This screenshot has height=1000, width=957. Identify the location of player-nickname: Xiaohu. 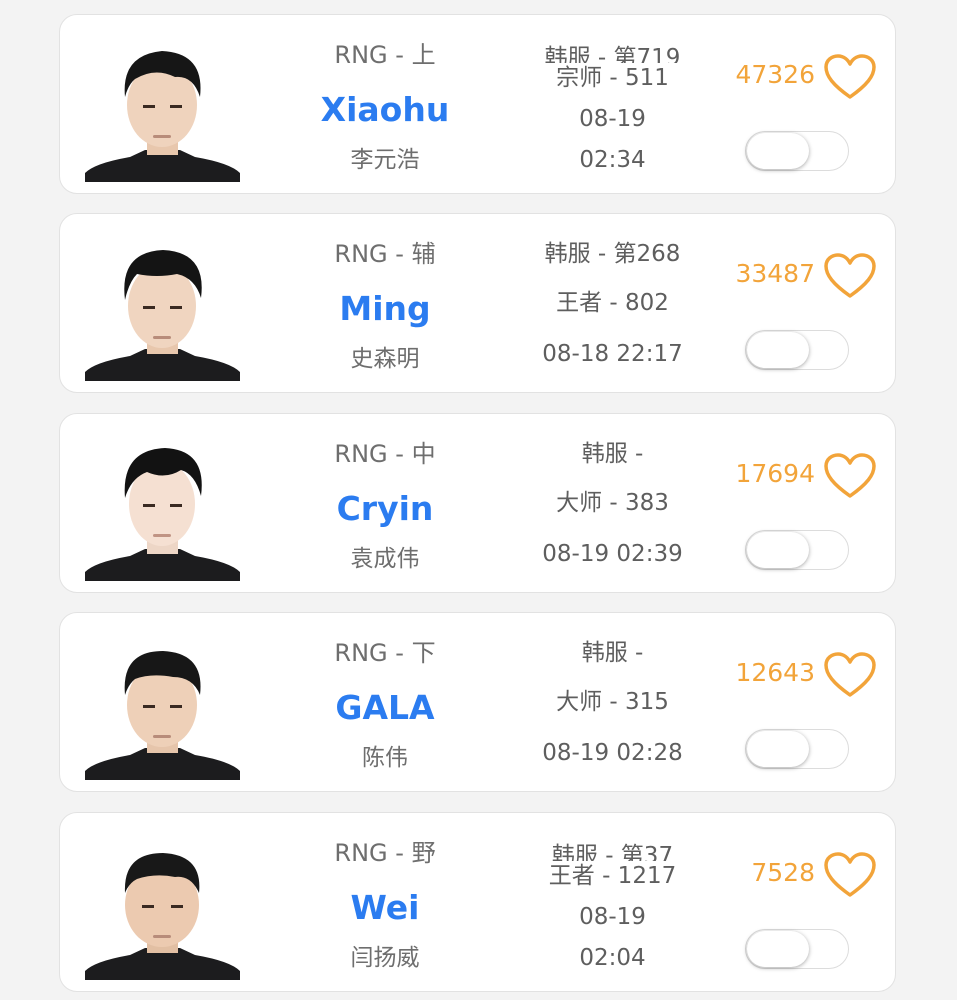
(385, 110).